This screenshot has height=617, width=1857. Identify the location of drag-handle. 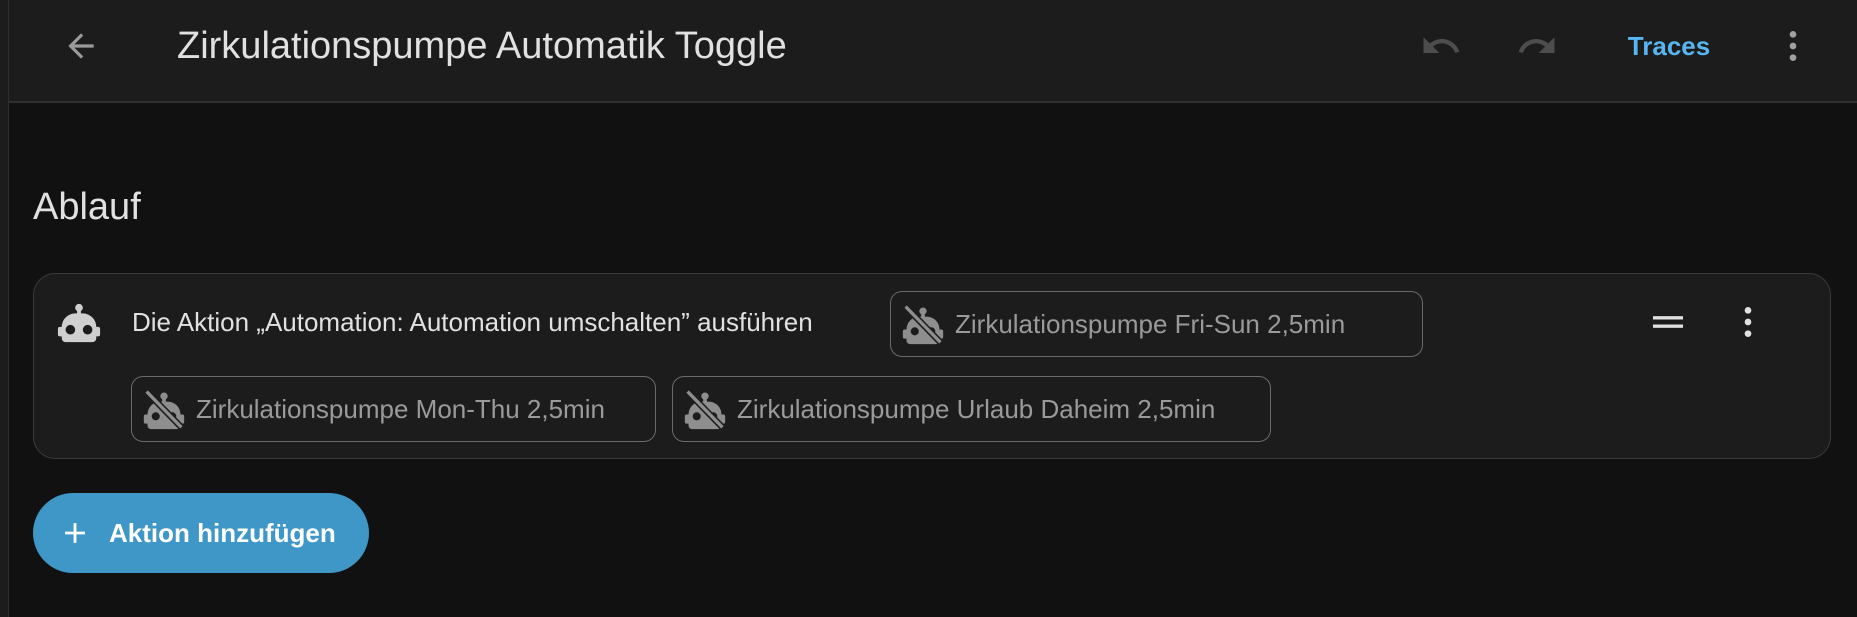
(1668, 322).